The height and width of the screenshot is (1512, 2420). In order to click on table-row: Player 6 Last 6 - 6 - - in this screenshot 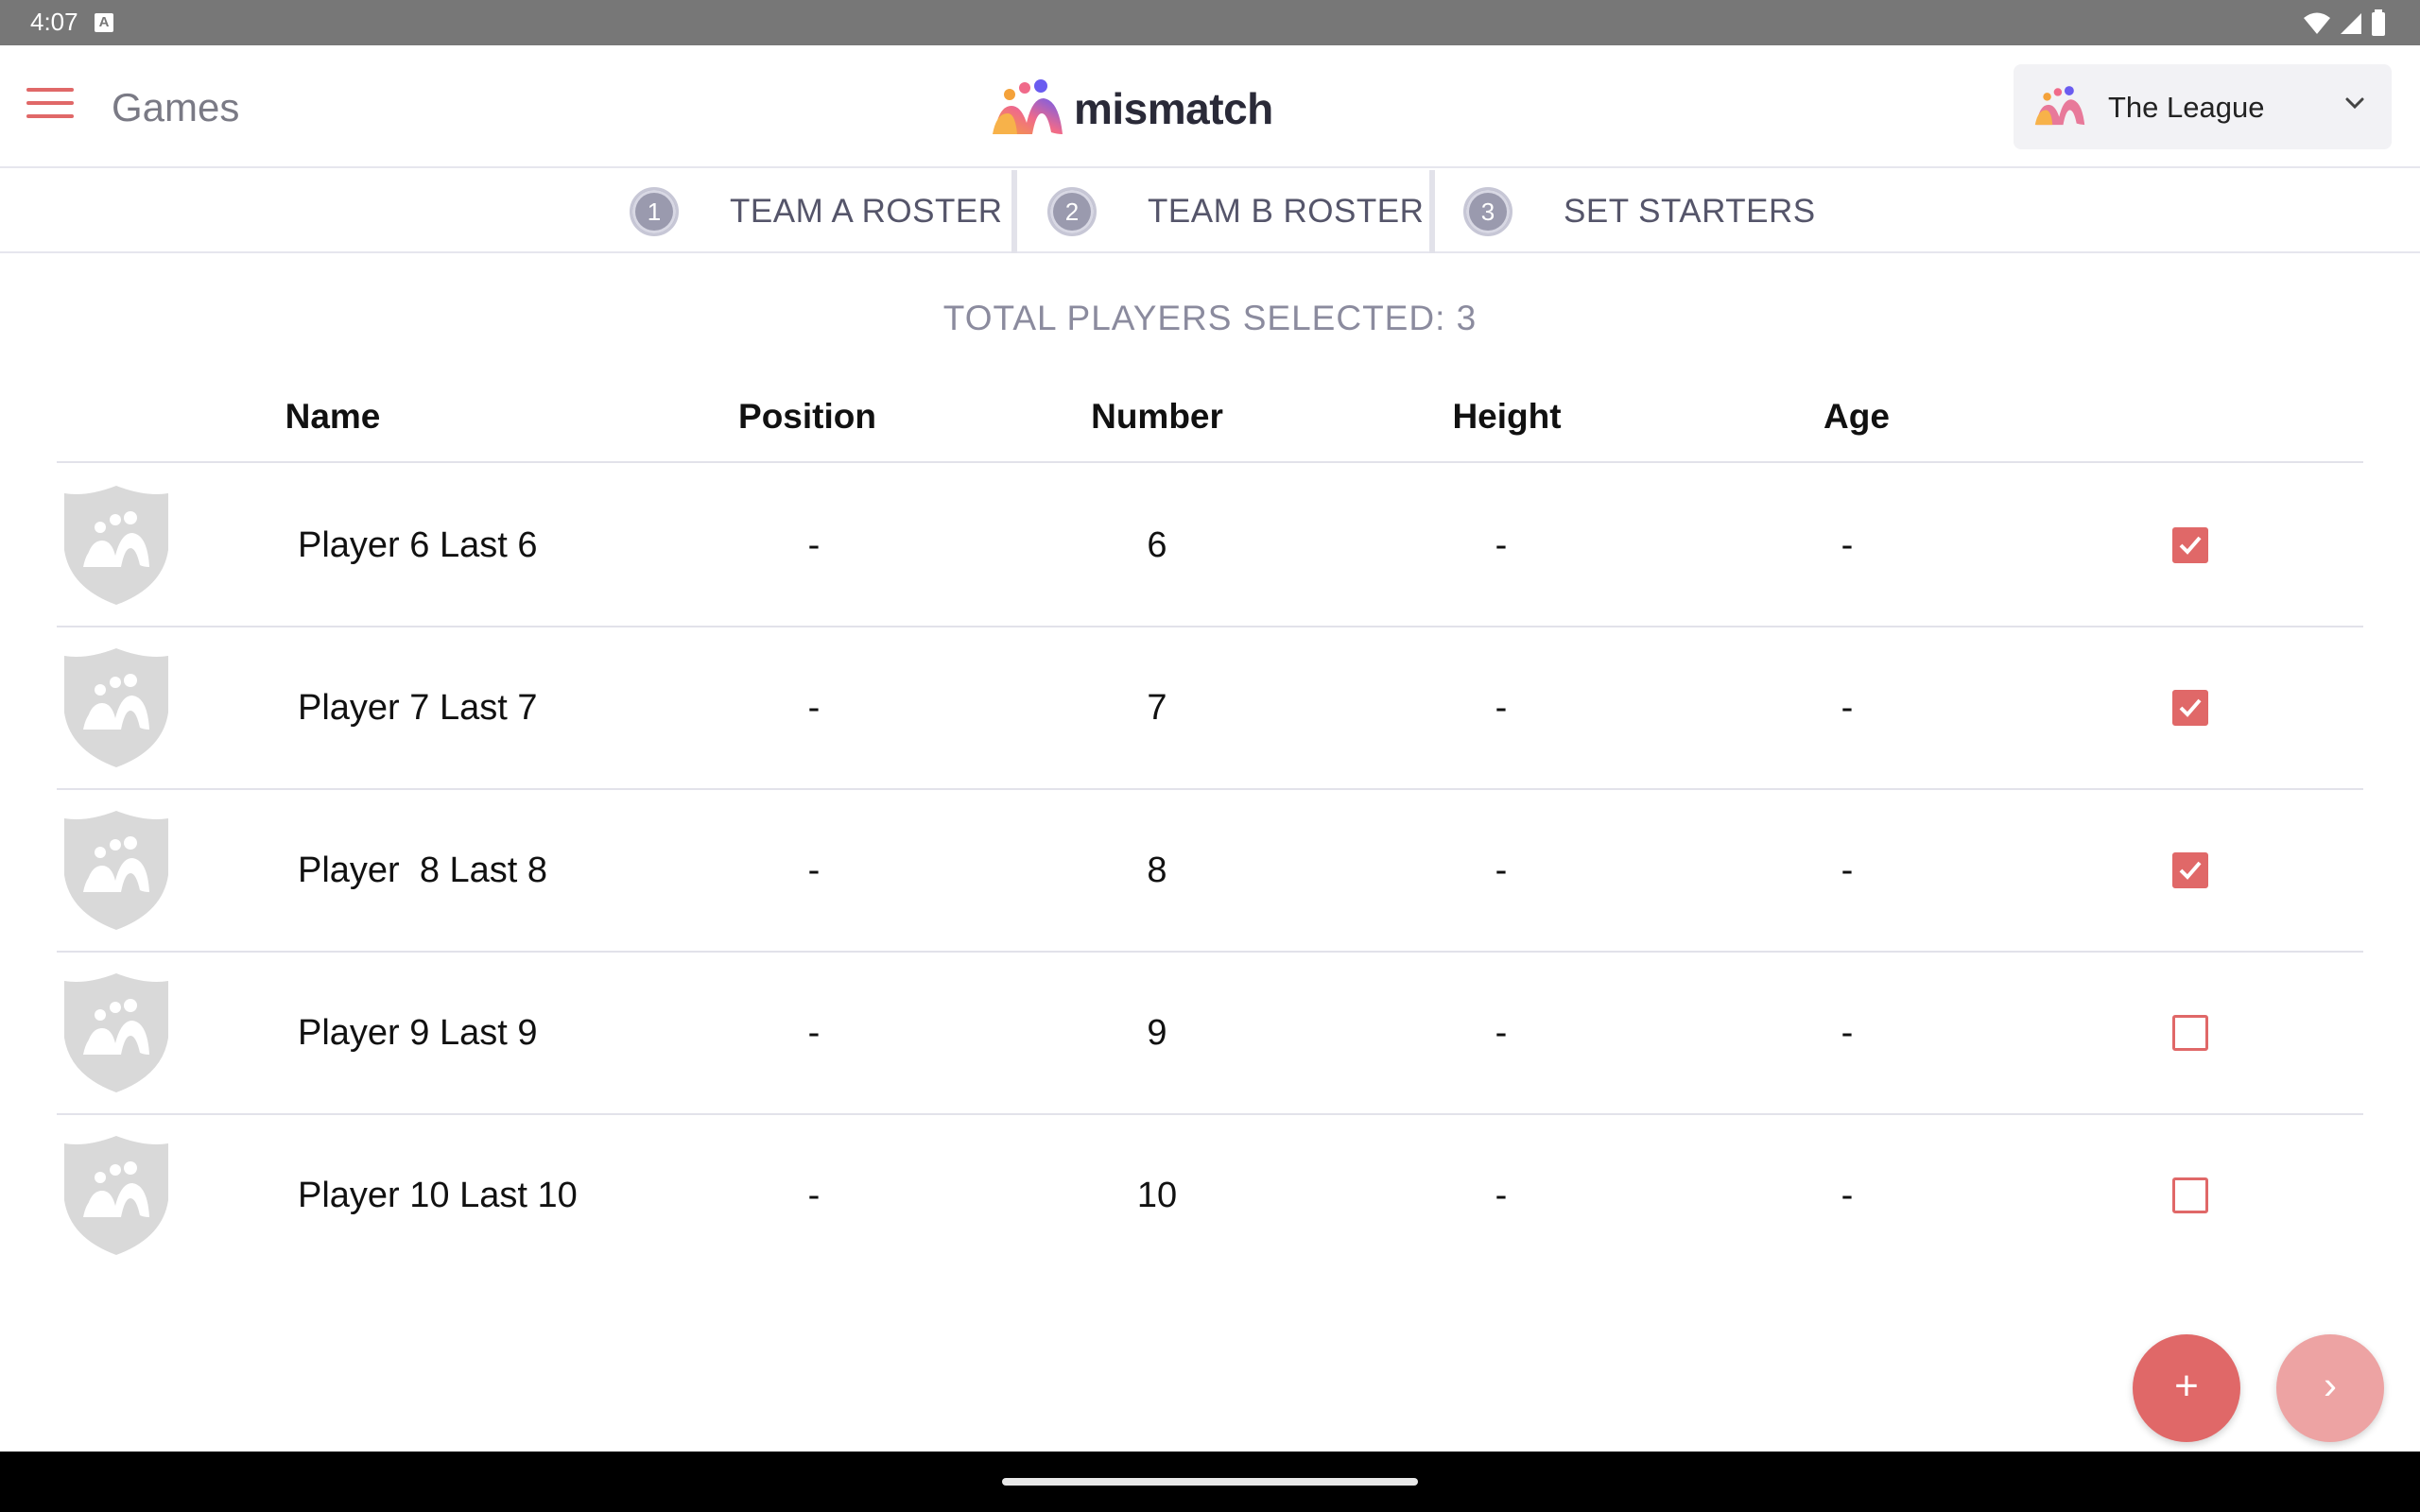, I will do `click(1210, 546)`.